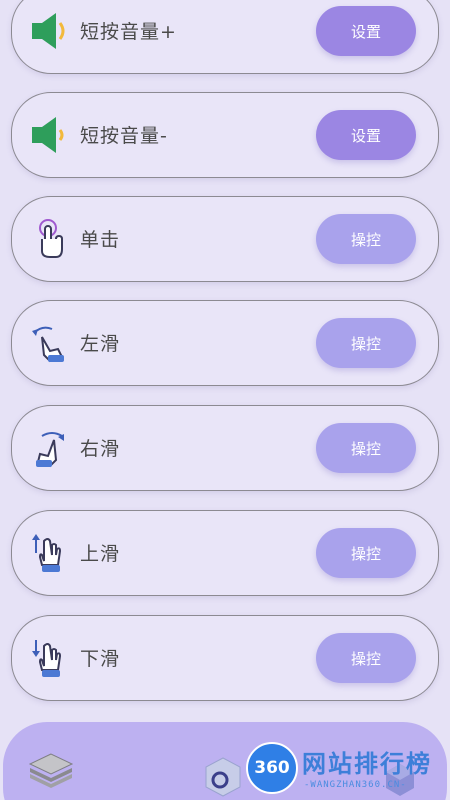  Describe the element at coordinates (50, 450) in the screenshot. I see `hand-swipe-right-icon` at that location.